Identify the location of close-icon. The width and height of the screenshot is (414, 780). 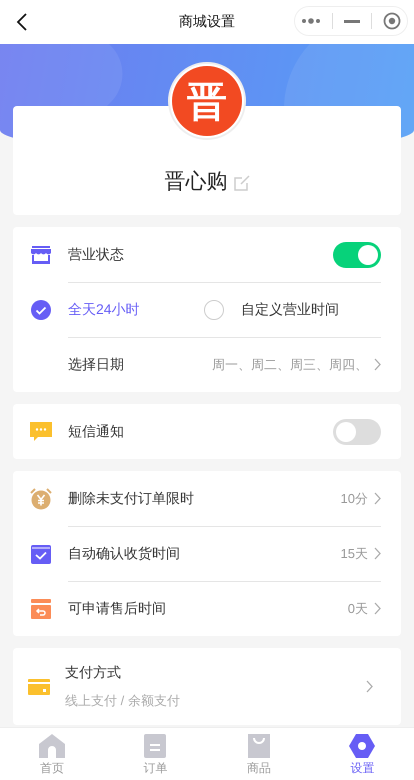
(392, 21).